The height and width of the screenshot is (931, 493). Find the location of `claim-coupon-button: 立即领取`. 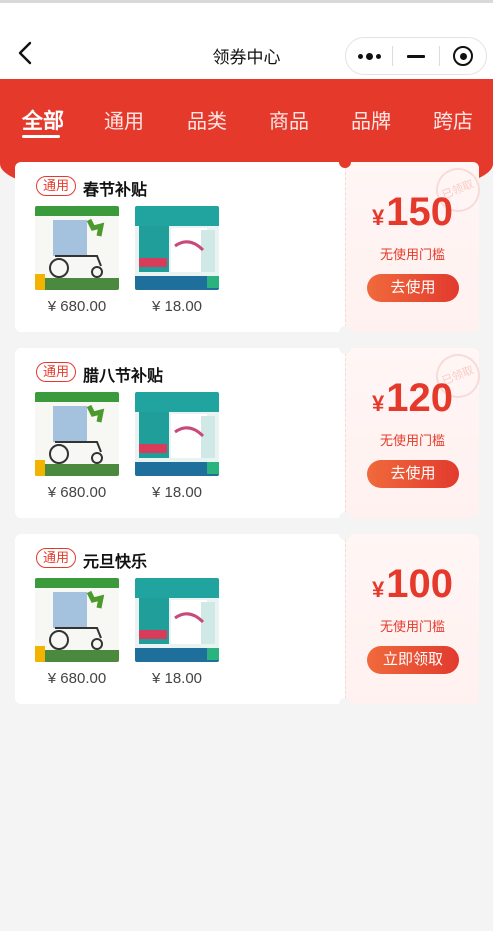

claim-coupon-button: 立即领取 is located at coordinates (413, 660).